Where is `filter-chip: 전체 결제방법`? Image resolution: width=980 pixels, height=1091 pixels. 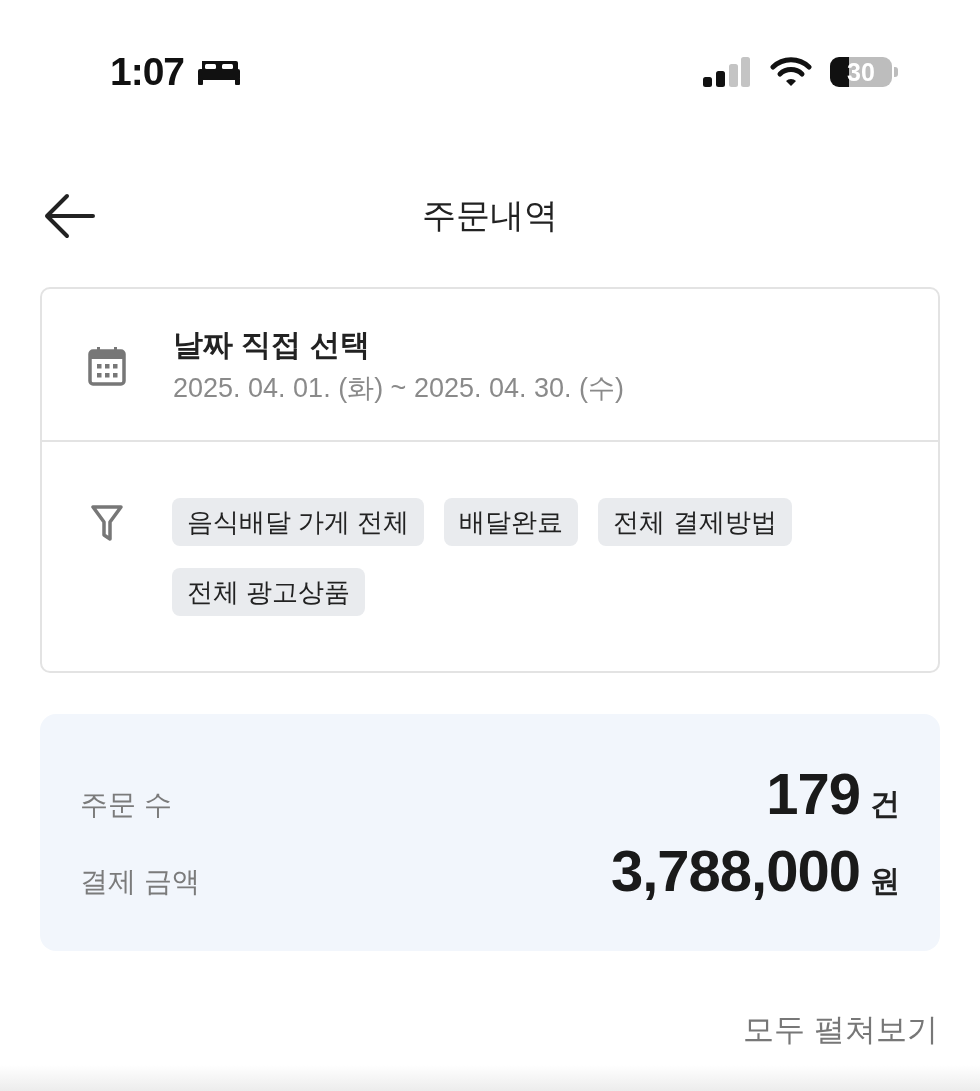 filter-chip: 전체 결제방법 is located at coordinates (695, 522).